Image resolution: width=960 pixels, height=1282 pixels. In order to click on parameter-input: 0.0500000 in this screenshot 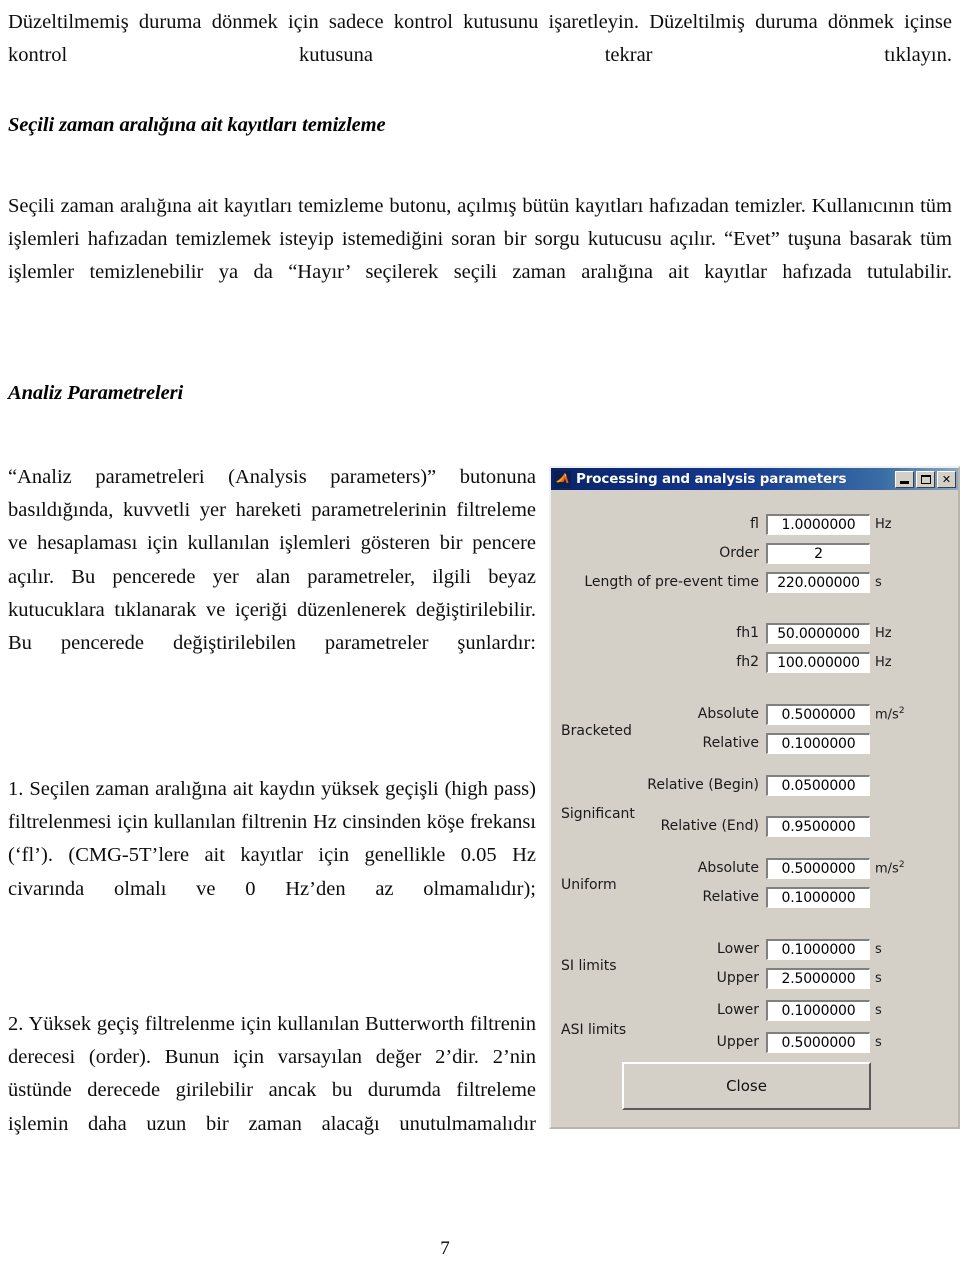, I will do `click(818, 785)`.